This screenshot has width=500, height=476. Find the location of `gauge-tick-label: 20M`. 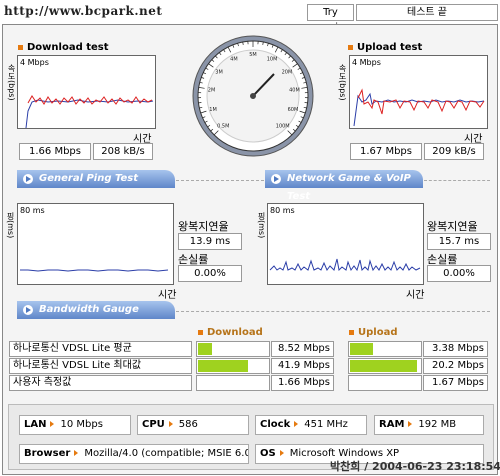

gauge-tick-label: 20M is located at coordinates (287, 72).